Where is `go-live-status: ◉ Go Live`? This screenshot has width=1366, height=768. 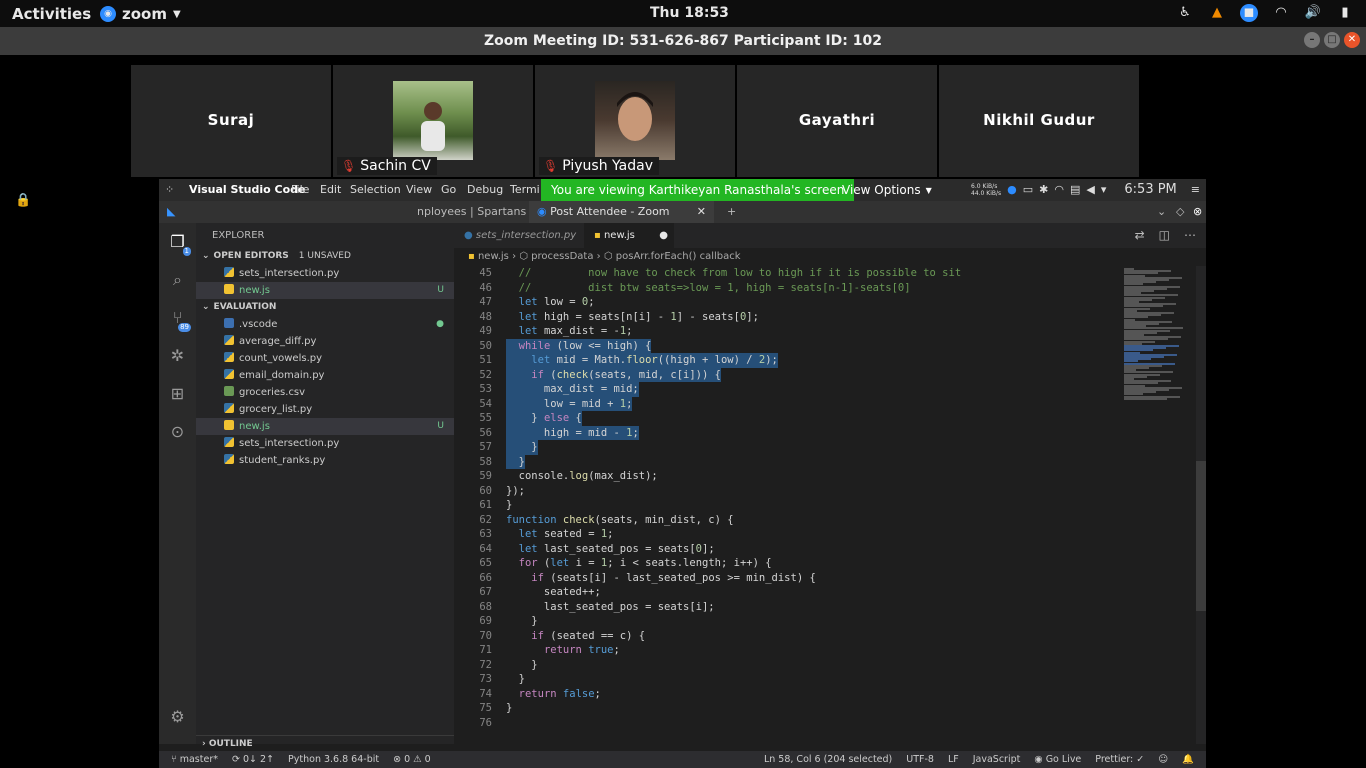
go-live-status: ◉ Go Live is located at coordinates (1057, 759).